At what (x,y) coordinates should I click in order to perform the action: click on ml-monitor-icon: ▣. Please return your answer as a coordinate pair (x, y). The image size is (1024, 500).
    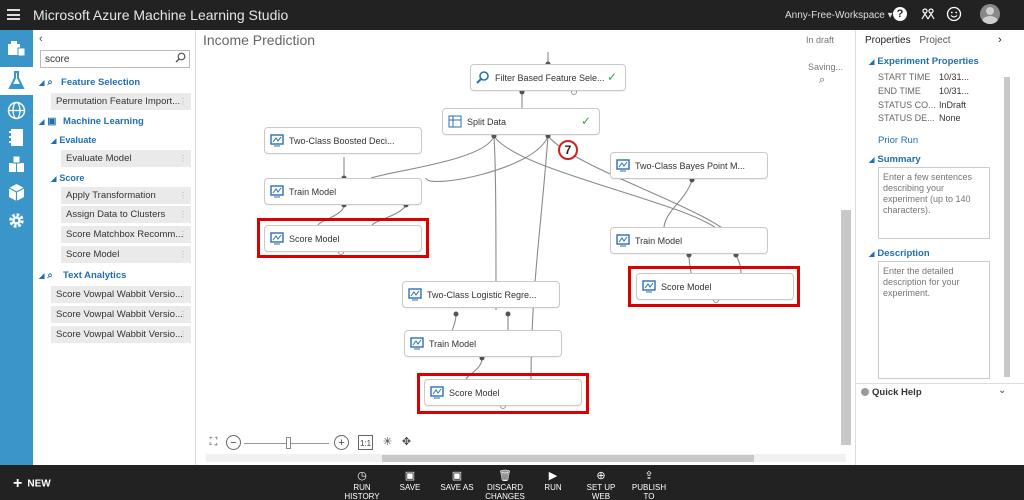
    Looking at the image, I should click on (52, 121).